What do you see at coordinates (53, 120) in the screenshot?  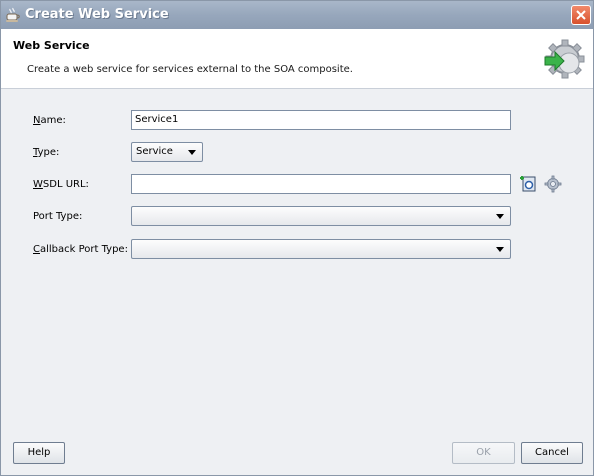 I see `name-label-text: ame:` at bounding box center [53, 120].